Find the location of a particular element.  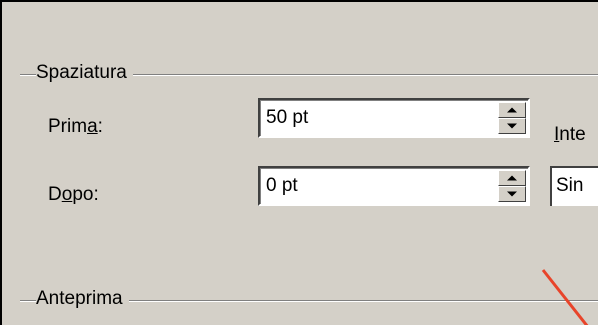

annotation-stroke is located at coordinates (565, 297).